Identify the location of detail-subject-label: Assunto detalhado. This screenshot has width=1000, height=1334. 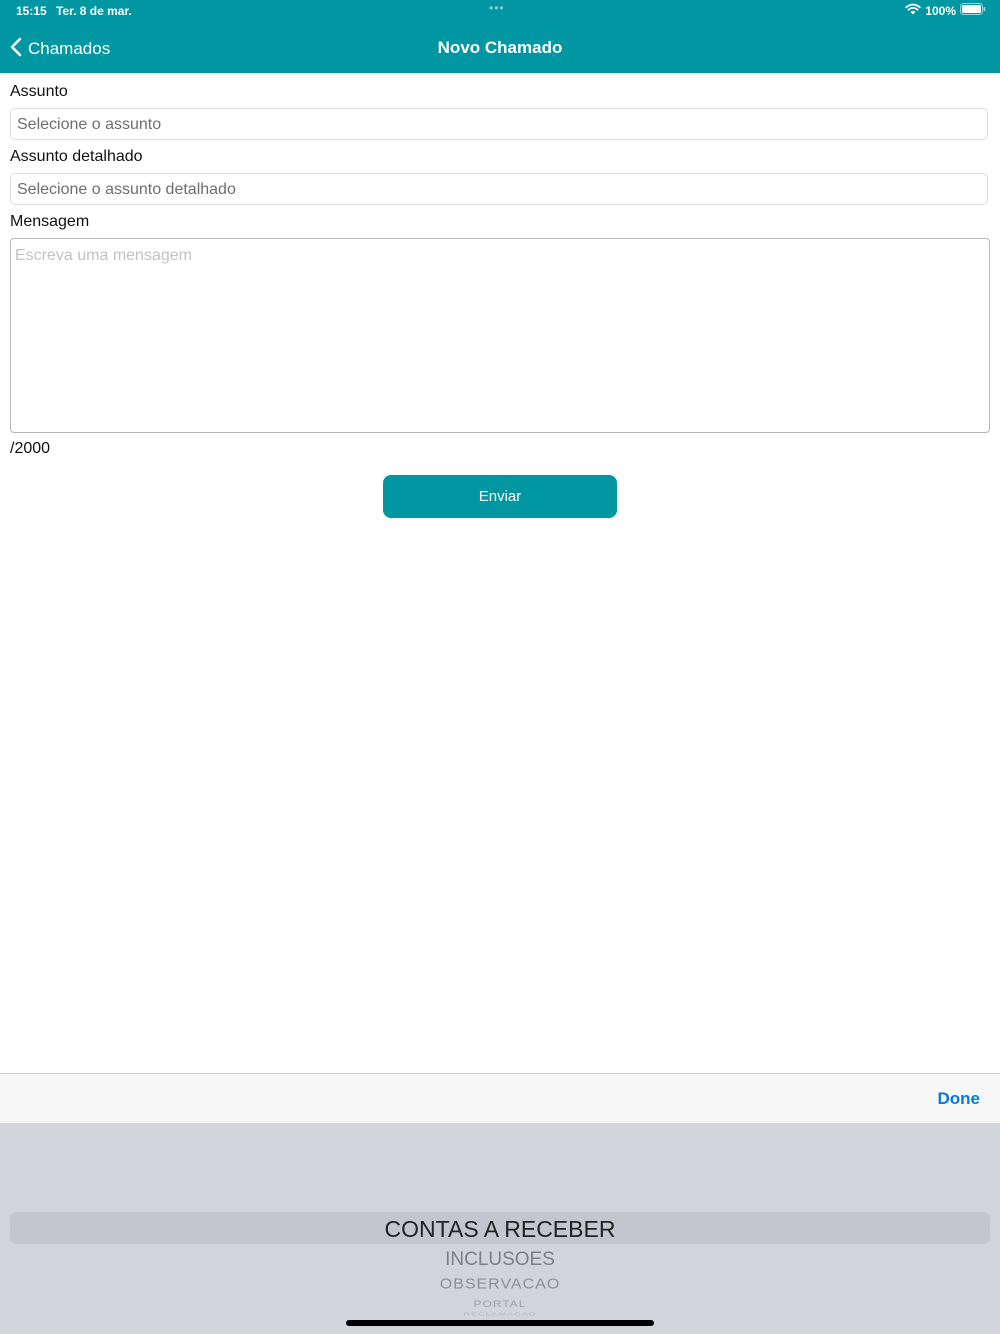
(76, 156).